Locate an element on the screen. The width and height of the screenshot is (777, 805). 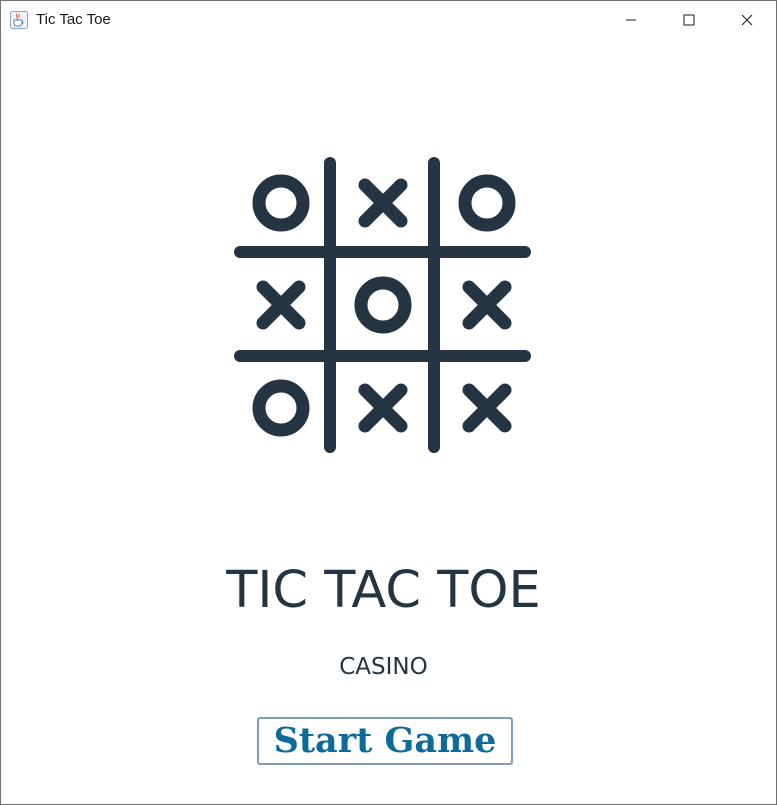
minimize-icon is located at coordinates (631, 20).